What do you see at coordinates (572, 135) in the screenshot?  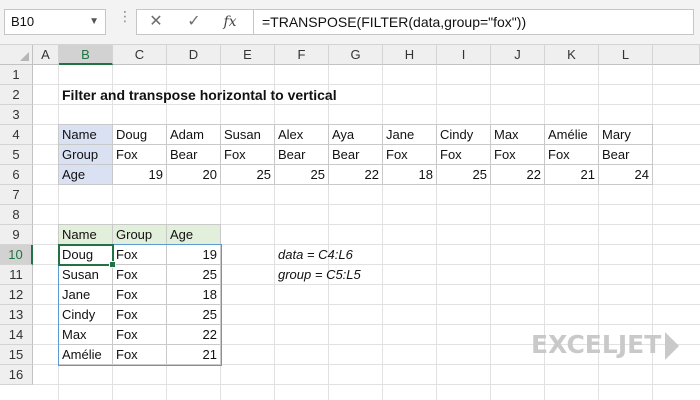 I see `source-name-cell: Amélie` at bounding box center [572, 135].